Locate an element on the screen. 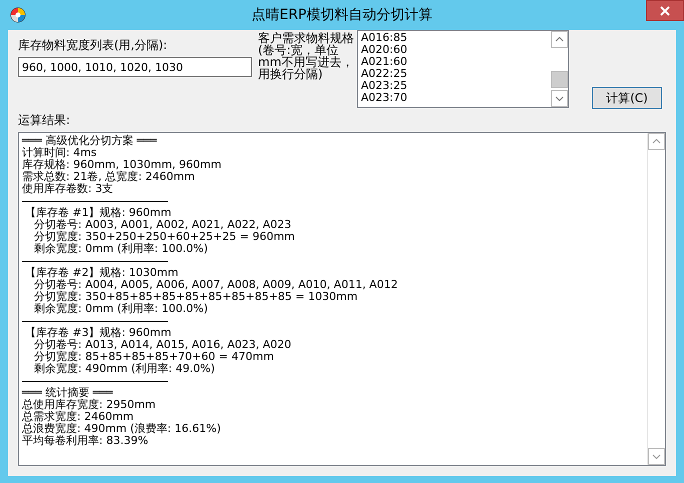 The image size is (684, 483). result-line: 总需求宽度: 2460mm is located at coordinates (78, 417).